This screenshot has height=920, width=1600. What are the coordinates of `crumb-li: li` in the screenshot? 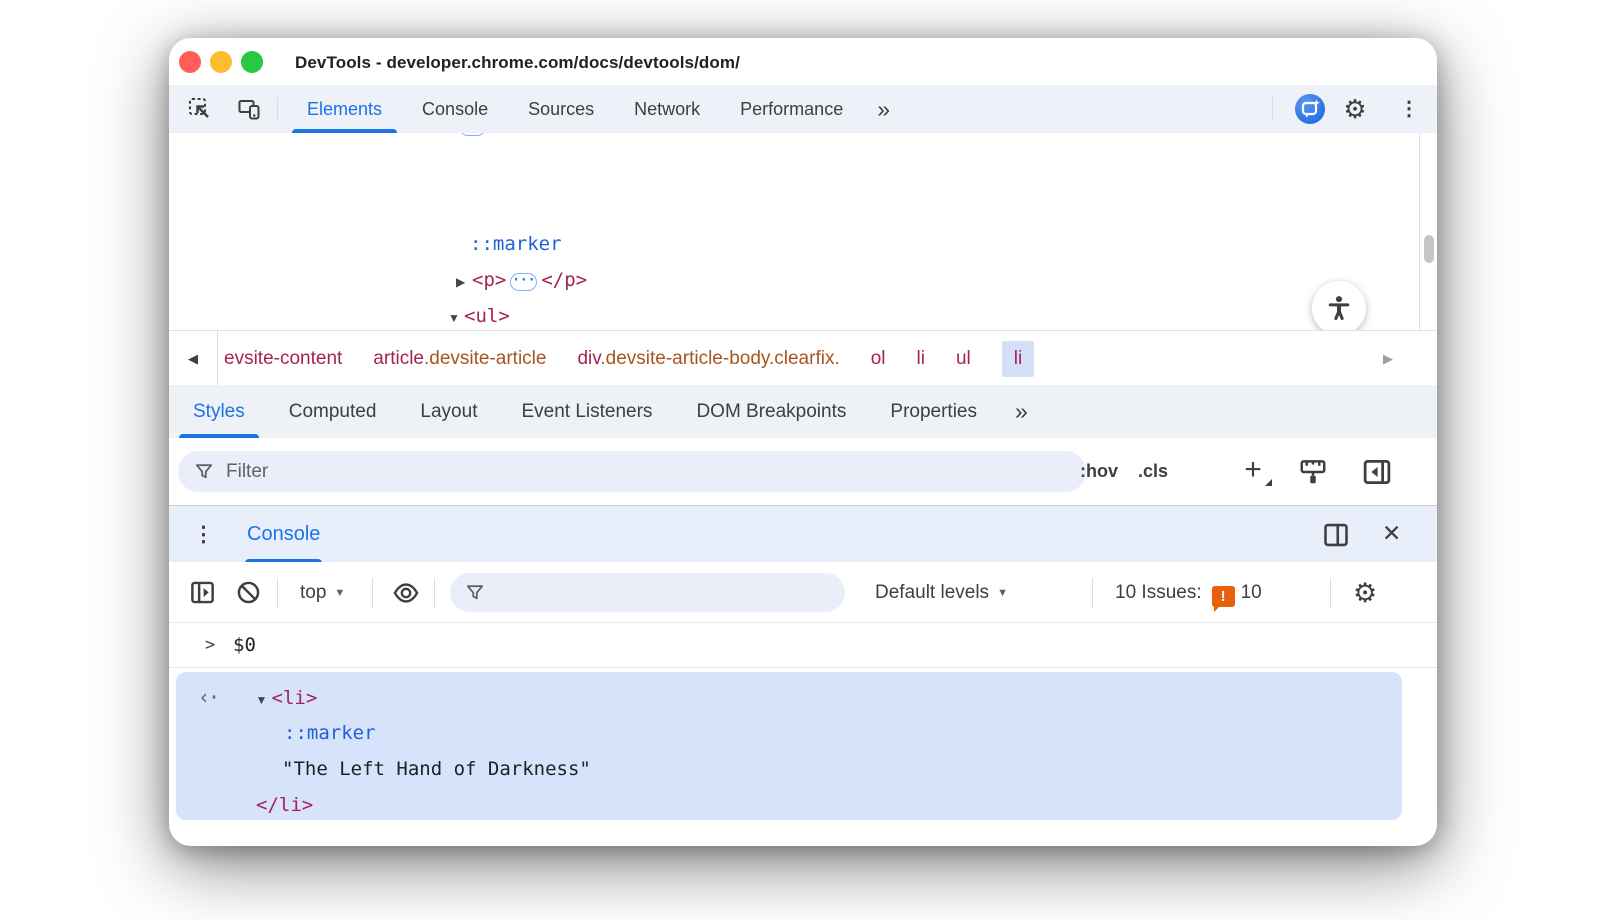 It's located at (921, 359).